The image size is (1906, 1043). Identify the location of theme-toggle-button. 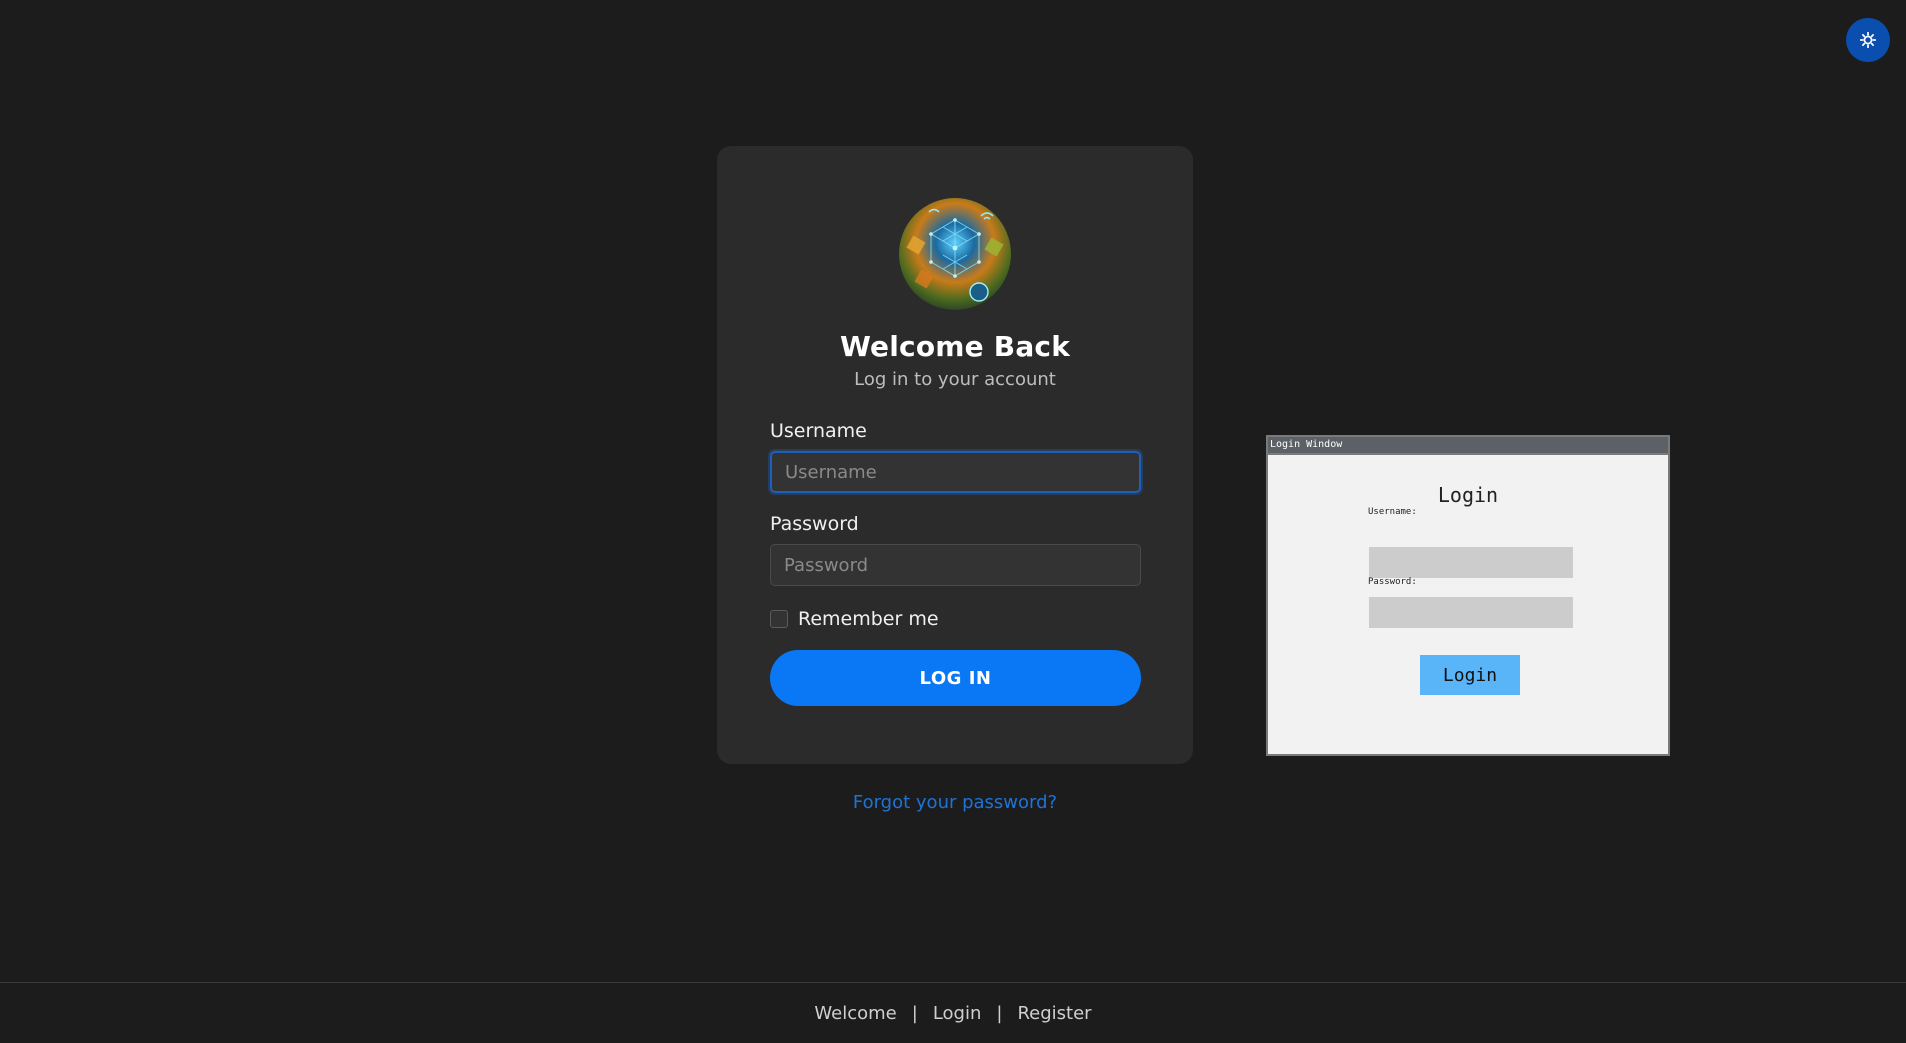
(1868, 40).